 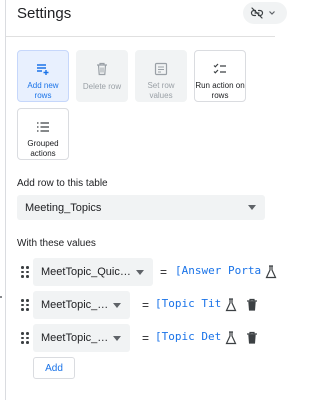 I want to click on table-dropdown-value: Meeting_Topics, so click(x=63, y=207).